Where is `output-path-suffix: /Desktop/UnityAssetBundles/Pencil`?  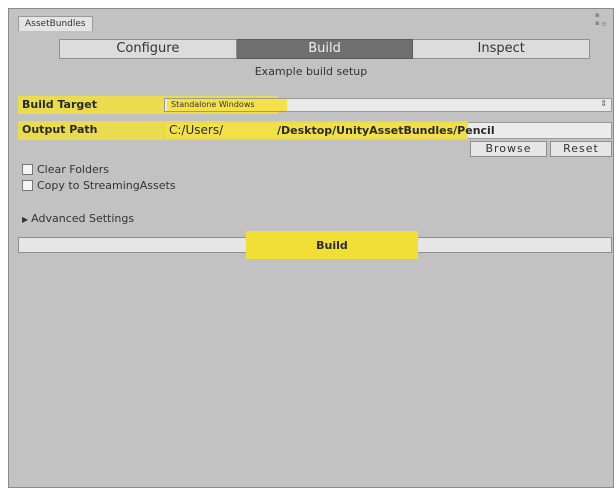
output-path-suffix: /Desktop/UnityAssetBundles/Pencil is located at coordinates (386, 130).